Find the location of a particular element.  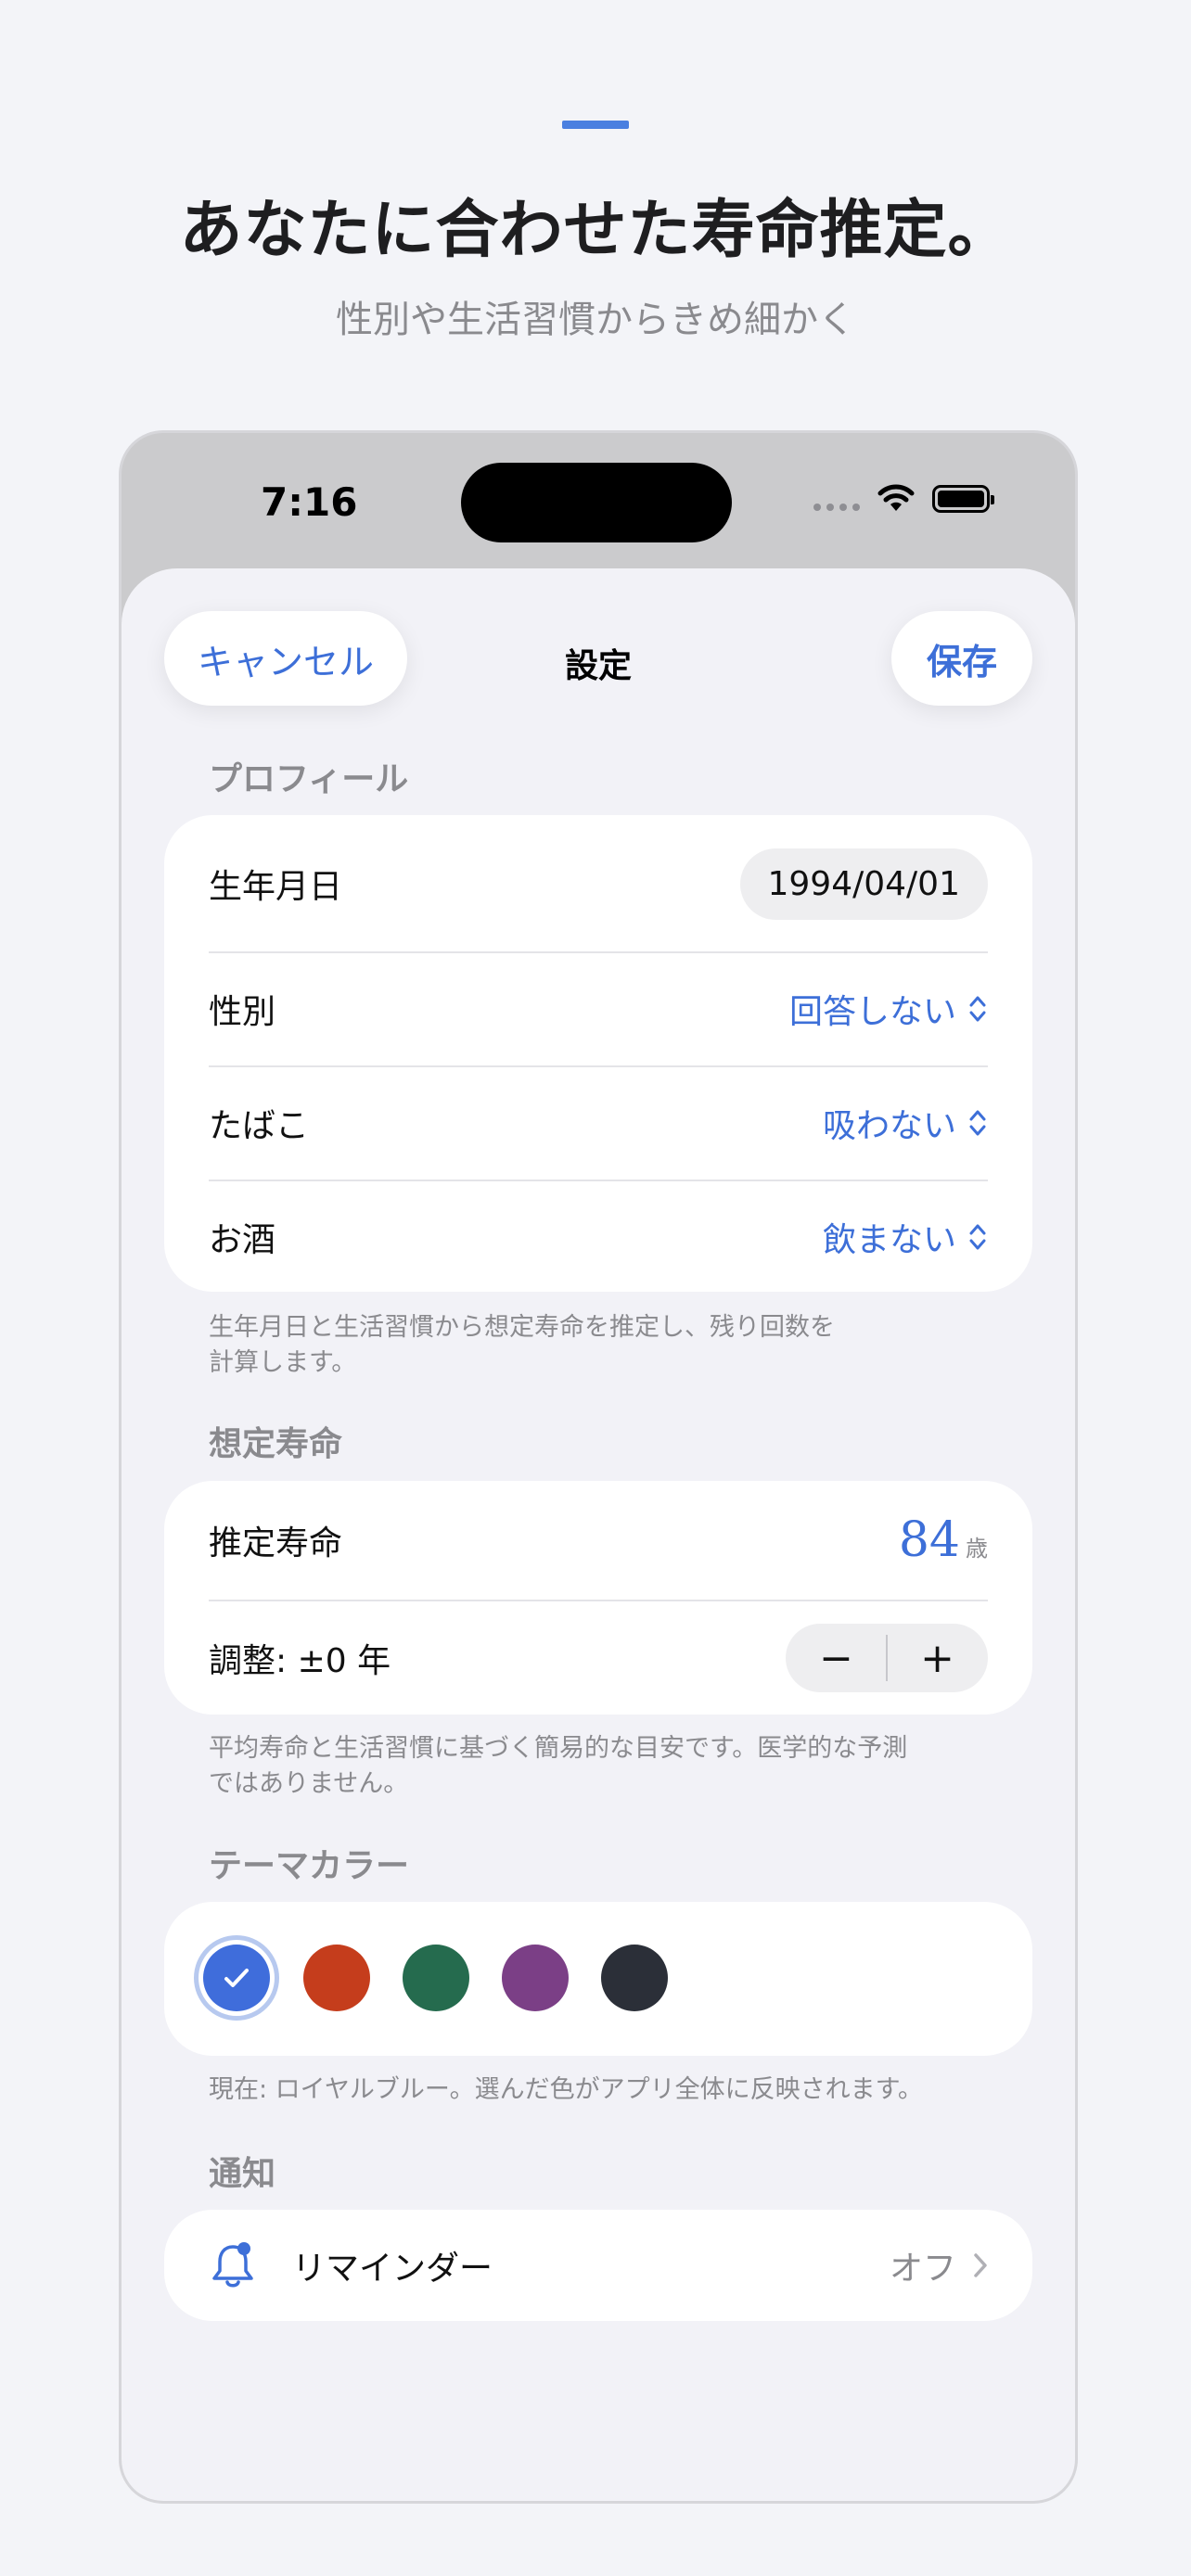

adjust-label: 調整: ±0 年 is located at coordinates (300, 1661).